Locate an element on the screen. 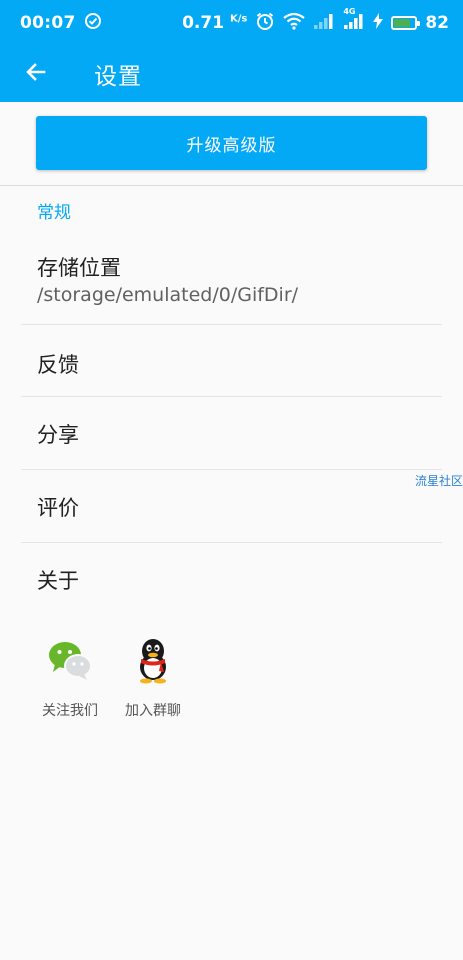  qq-penguin-icon is located at coordinates (153, 661).